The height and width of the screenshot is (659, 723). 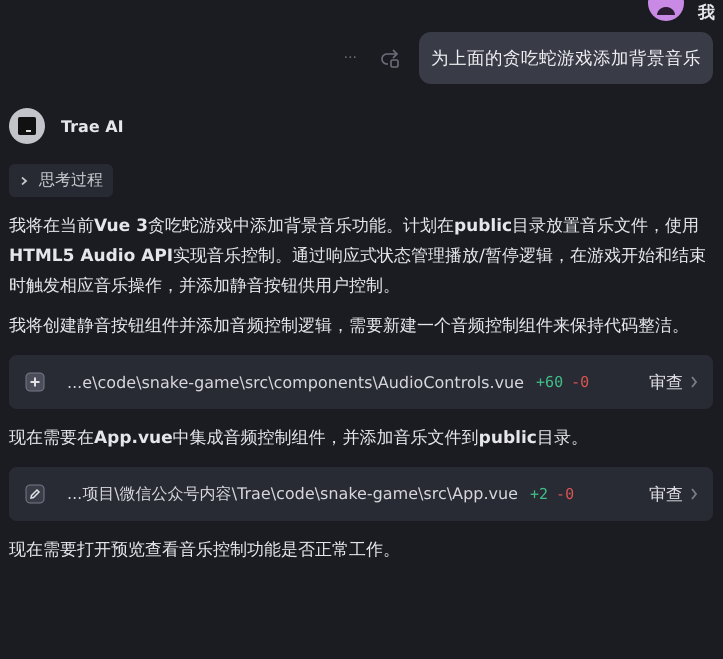 What do you see at coordinates (35, 382) in the screenshot?
I see `plus-icon` at bounding box center [35, 382].